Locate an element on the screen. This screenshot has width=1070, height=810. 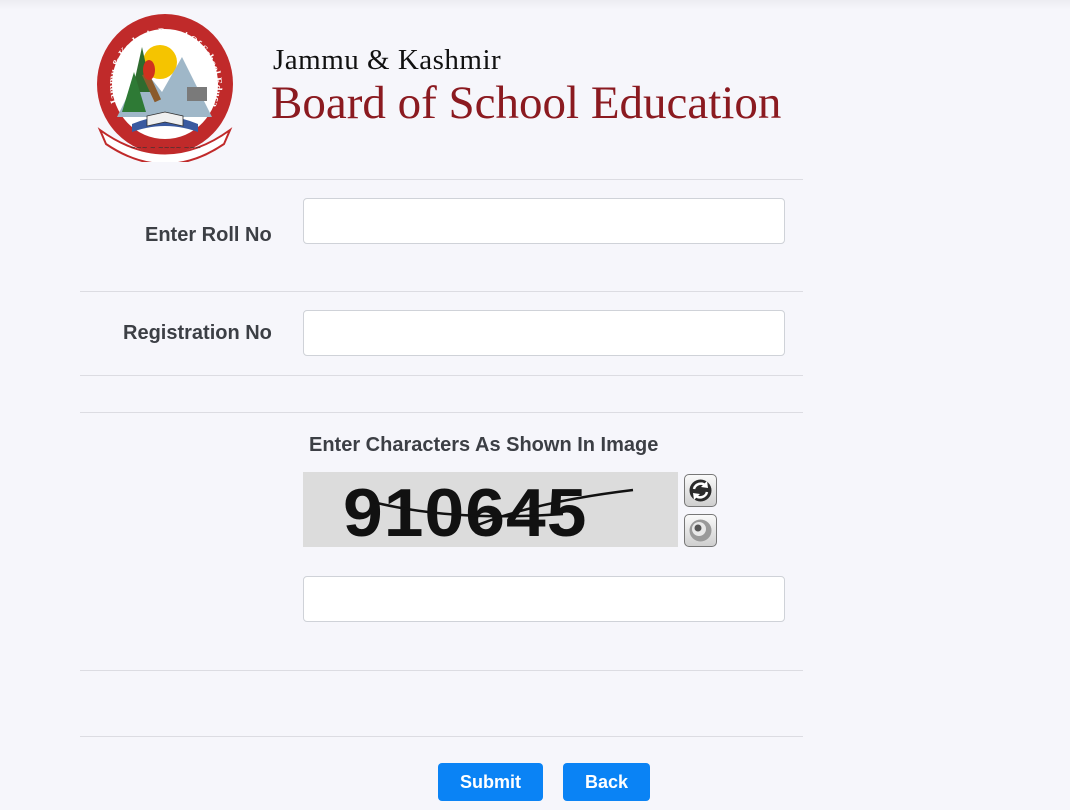
captcha-noise is located at coordinates (503, 508).